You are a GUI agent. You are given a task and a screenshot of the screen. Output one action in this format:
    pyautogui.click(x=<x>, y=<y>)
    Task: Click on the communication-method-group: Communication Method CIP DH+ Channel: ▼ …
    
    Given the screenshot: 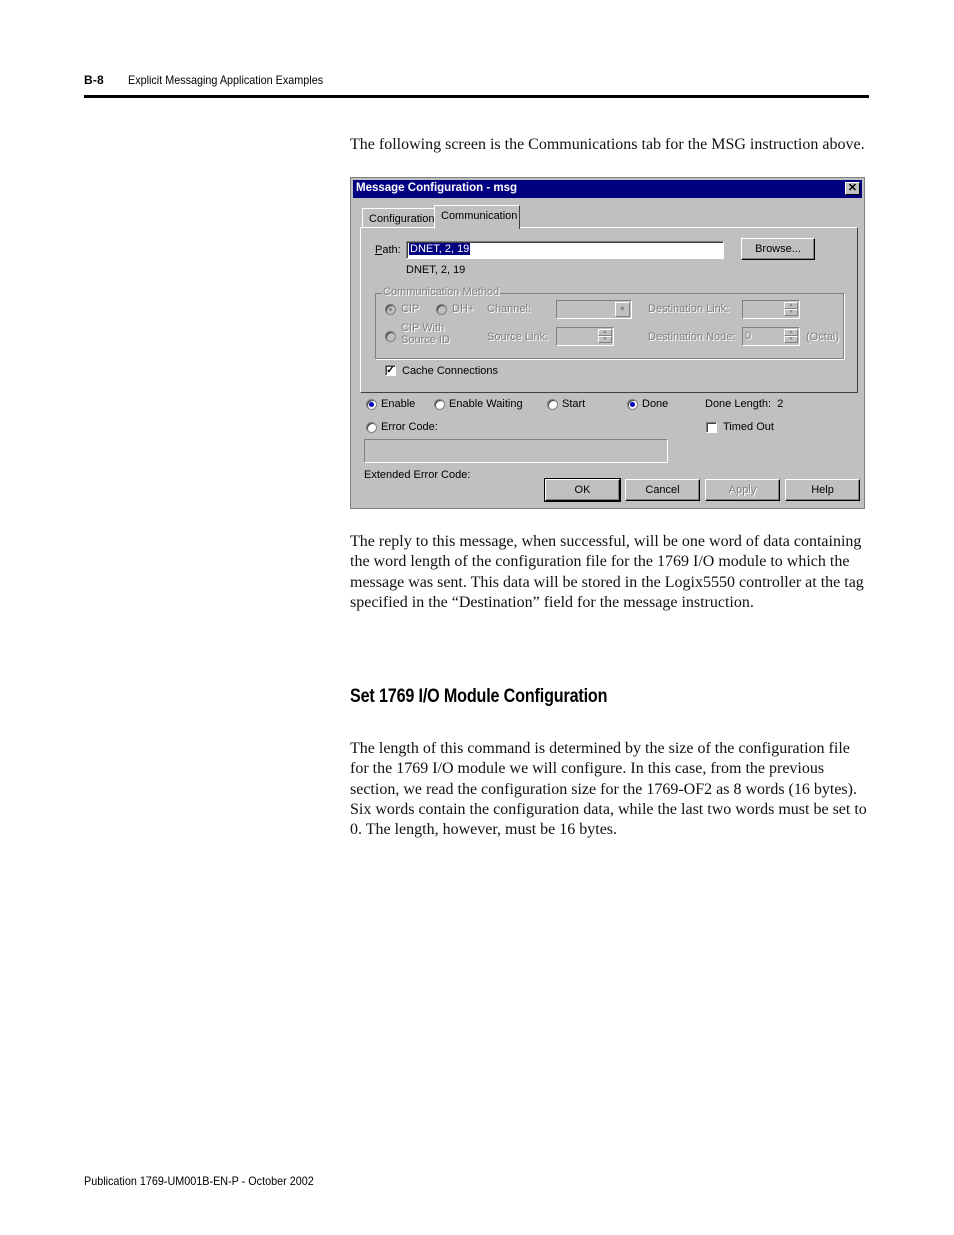 What is the action you would take?
    pyautogui.click(x=609, y=322)
    